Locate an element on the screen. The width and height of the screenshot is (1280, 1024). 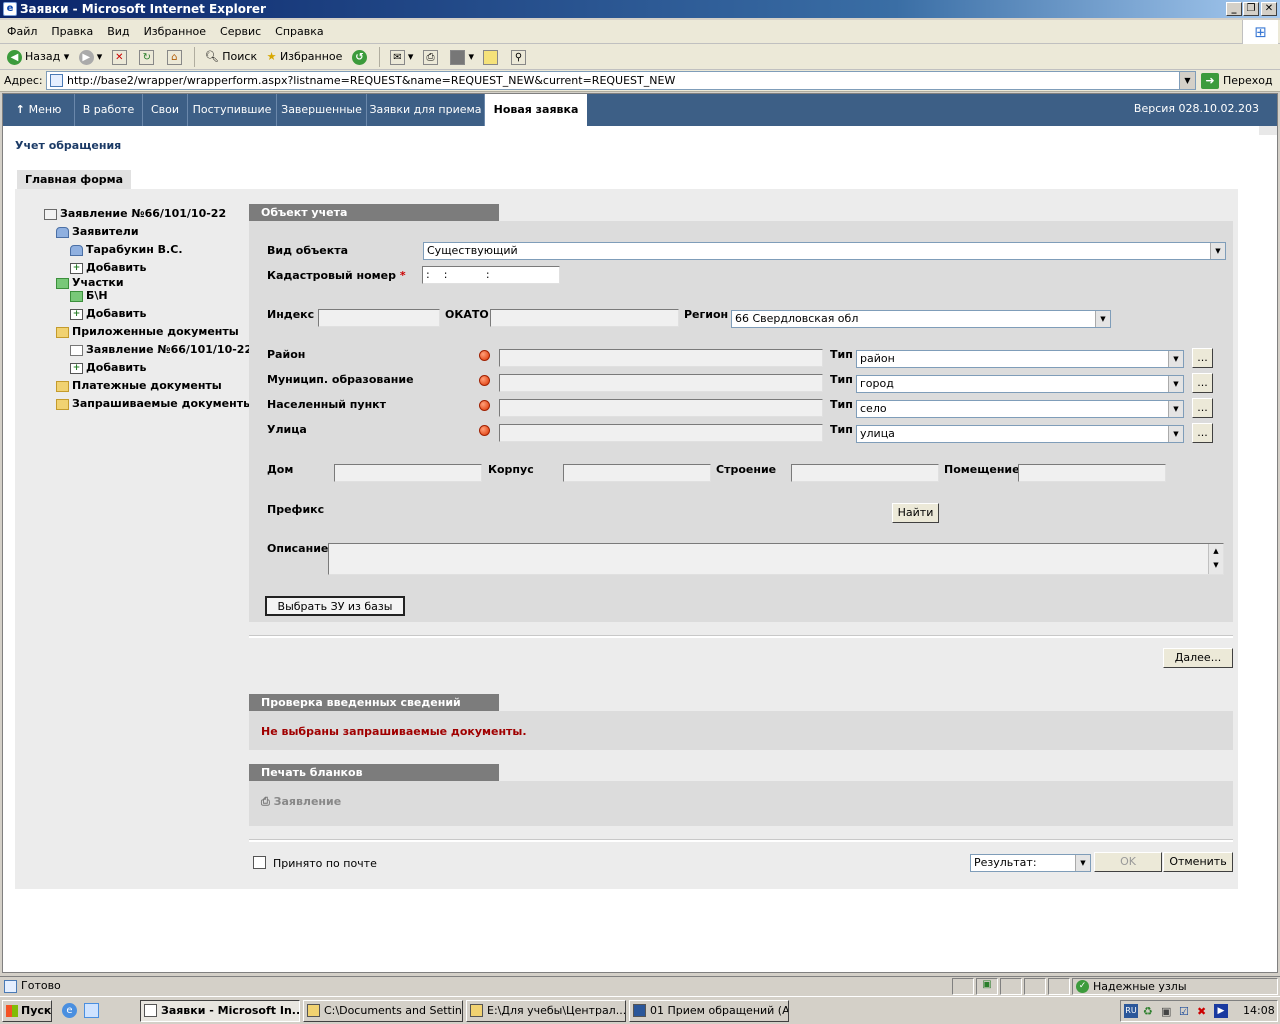
minimize-button: _ is located at coordinates (1234, 9).